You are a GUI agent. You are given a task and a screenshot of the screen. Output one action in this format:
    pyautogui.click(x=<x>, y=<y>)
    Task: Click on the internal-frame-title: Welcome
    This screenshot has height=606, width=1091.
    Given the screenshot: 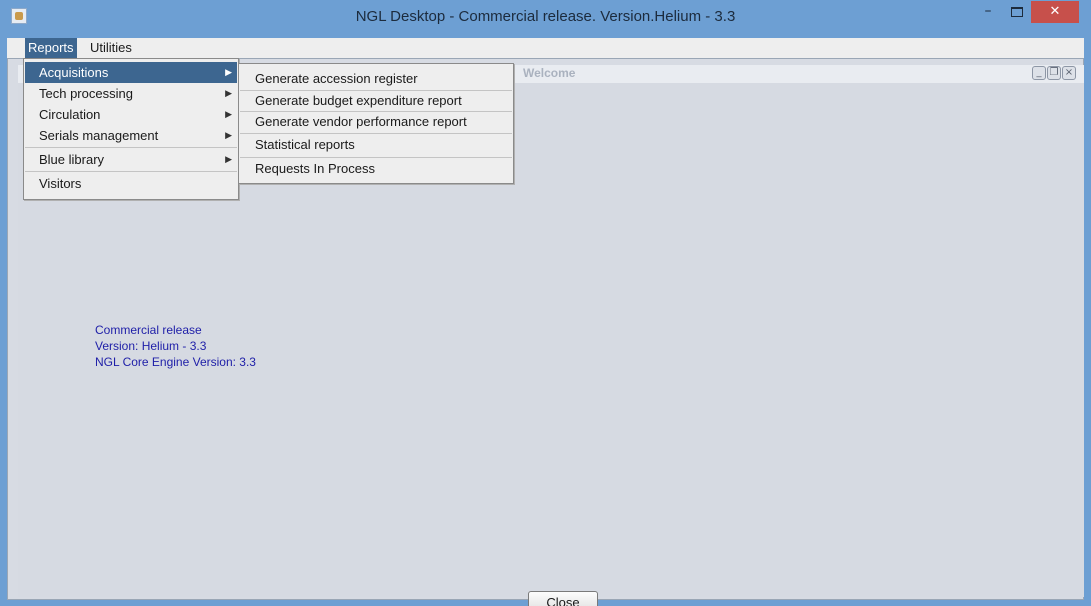 What is the action you would take?
    pyautogui.click(x=549, y=73)
    